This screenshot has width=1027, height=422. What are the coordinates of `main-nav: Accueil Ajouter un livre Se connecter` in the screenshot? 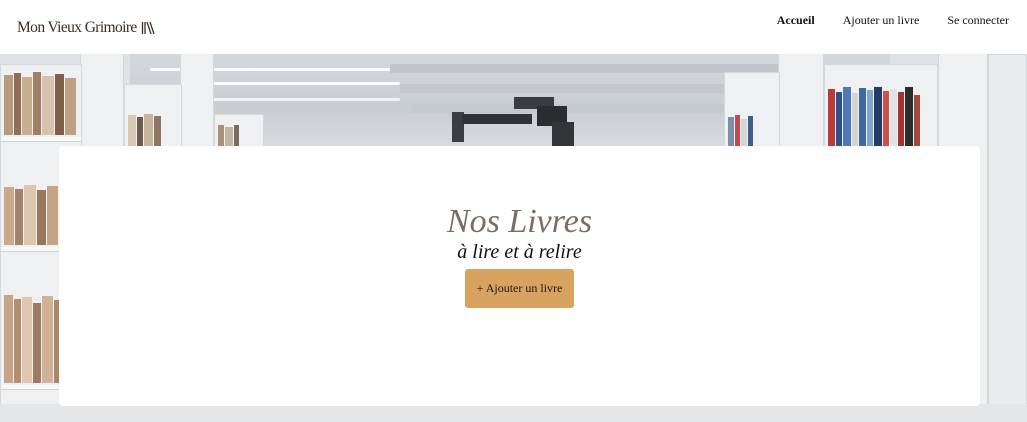 It's located at (893, 20).